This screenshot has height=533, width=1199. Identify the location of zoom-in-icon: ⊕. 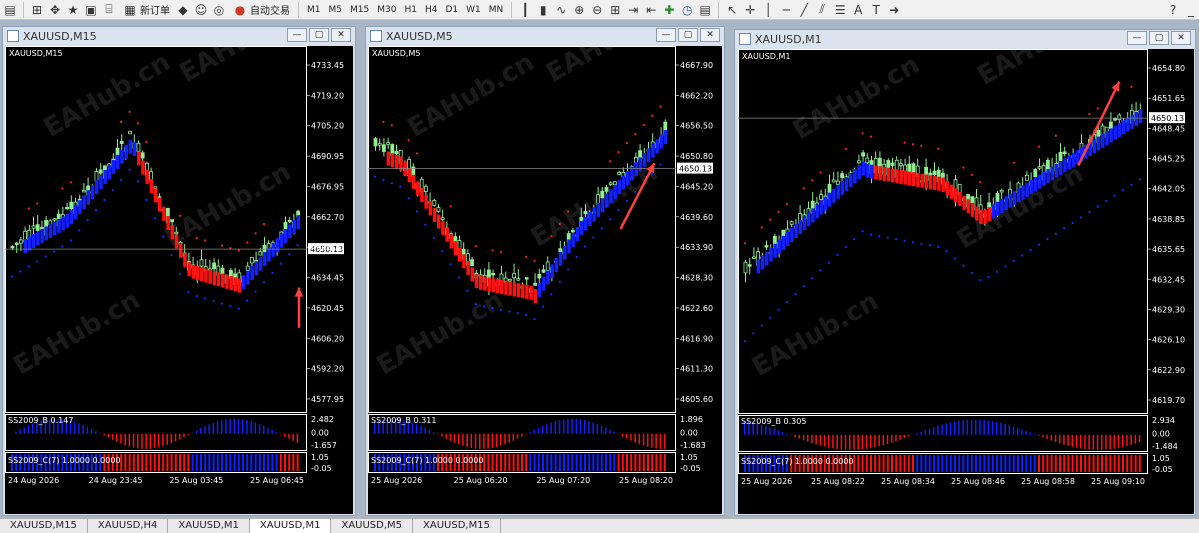
(579, 10).